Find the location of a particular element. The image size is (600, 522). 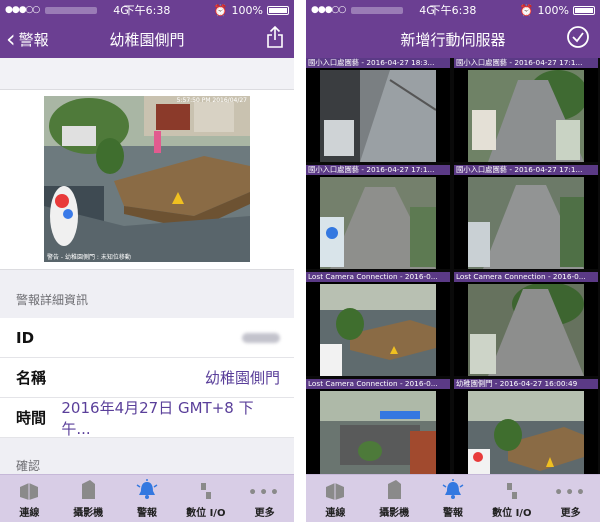

snapshot-caption: 警告 - 幼稚園側門 : 未知位移動 is located at coordinates (89, 257).